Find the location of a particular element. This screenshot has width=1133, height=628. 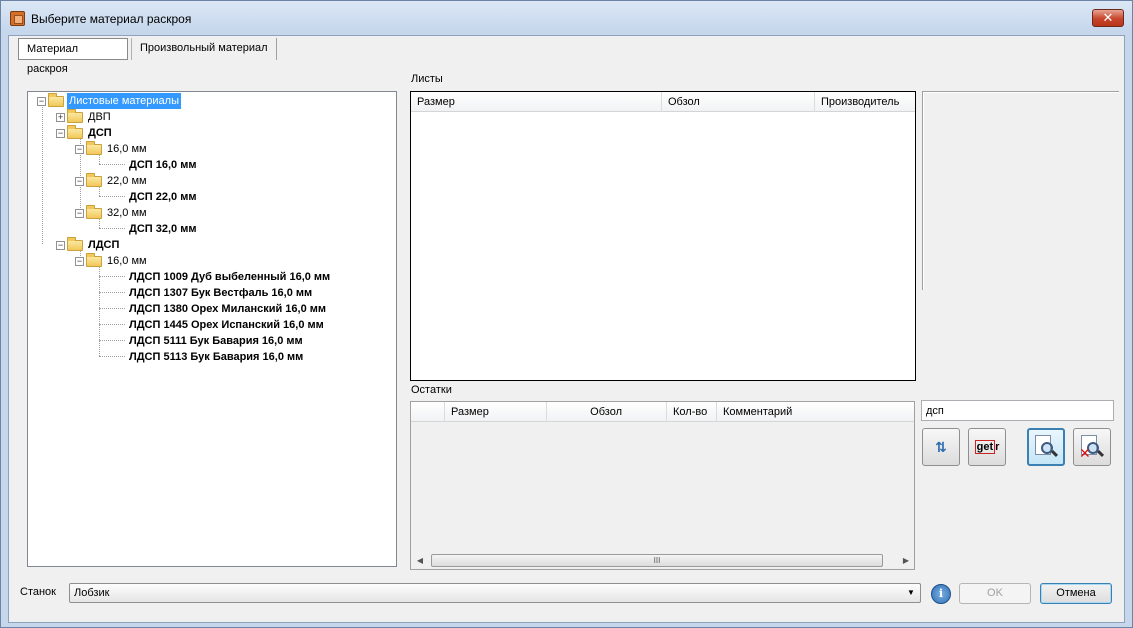

scroll-left-icon: ◀ is located at coordinates (420, 560).